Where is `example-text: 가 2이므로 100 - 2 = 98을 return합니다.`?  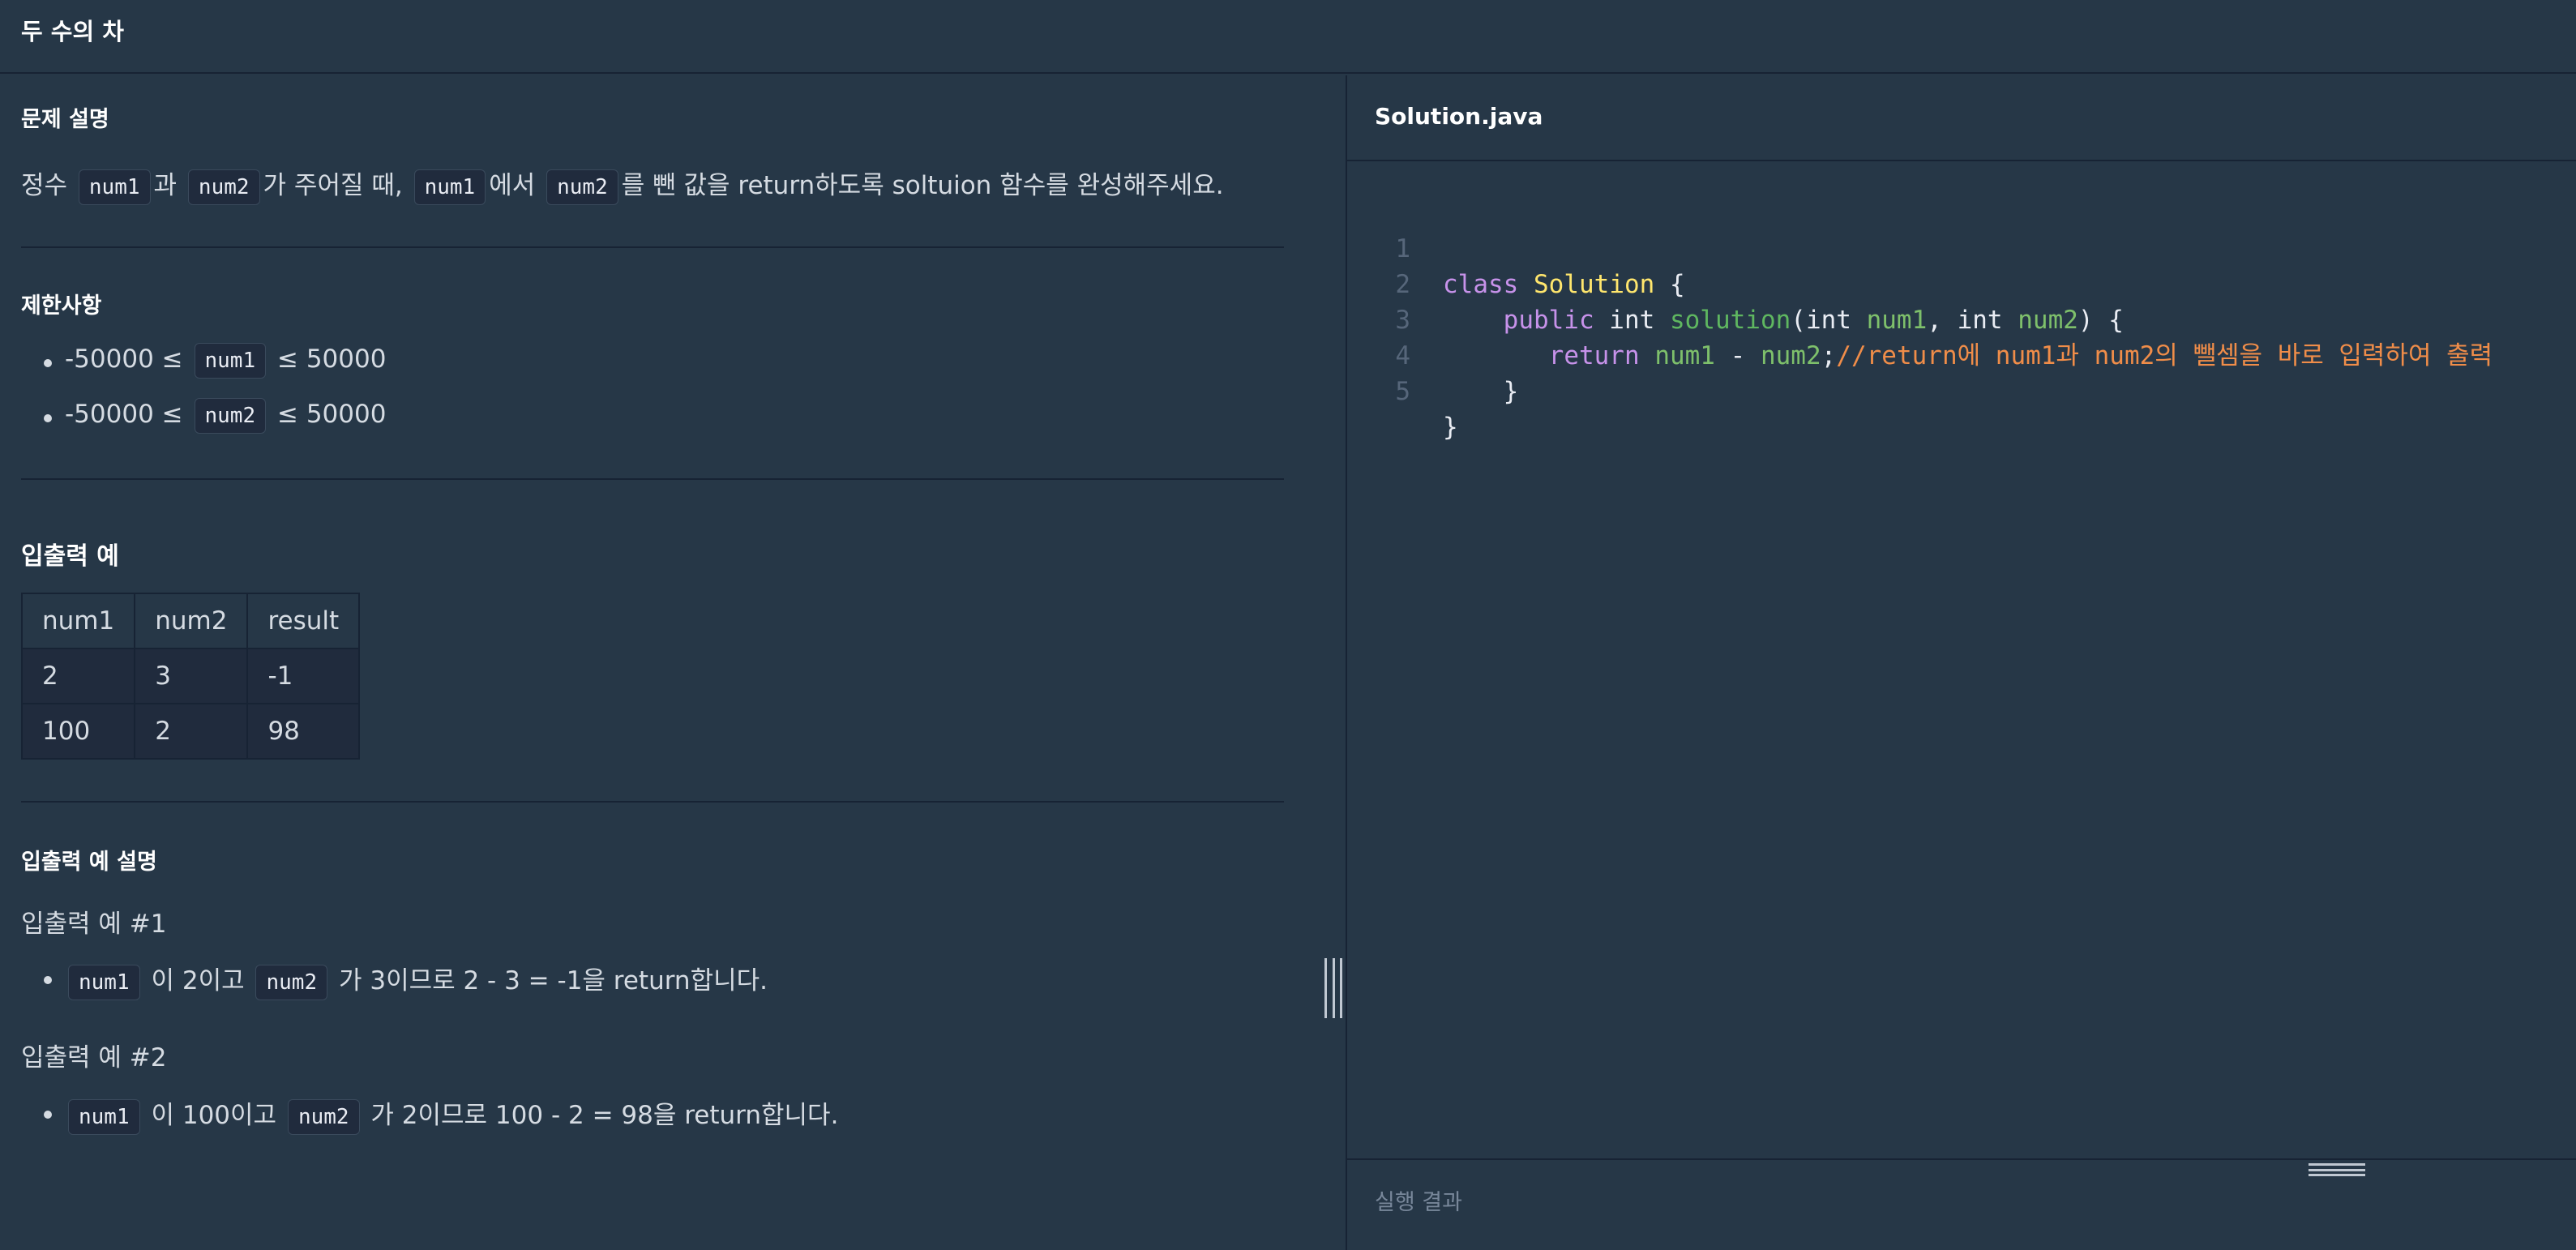
example-text: 가 2이므로 100 - 2 = 98을 return합니다. is located at coordinates (604, 1115).